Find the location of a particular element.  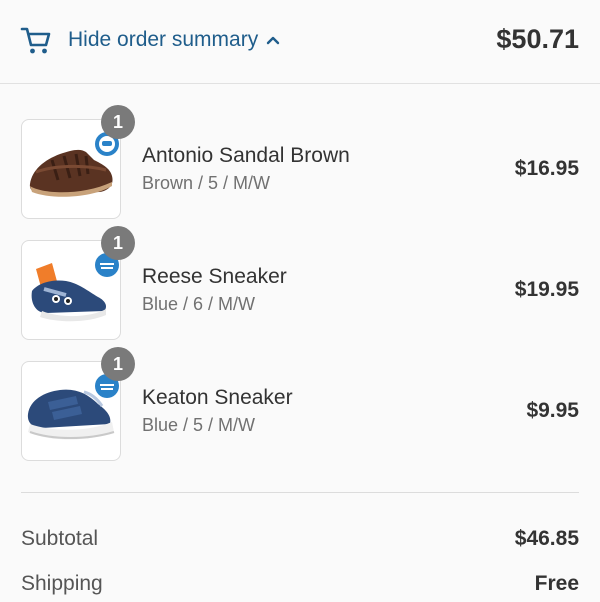

product-name: Antonio Sandal Brown is located at coordinates (246, 155).